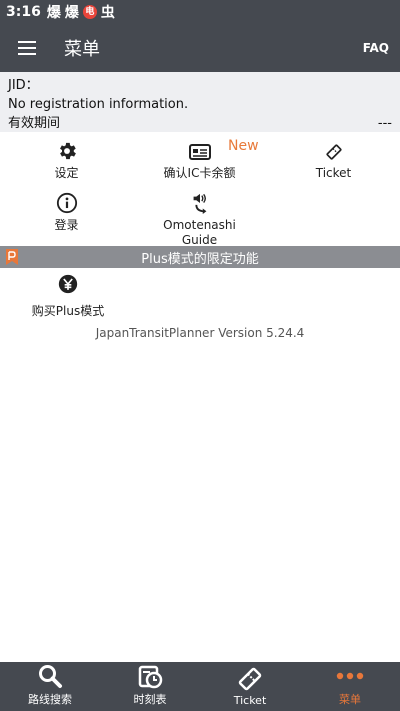  Describe the element at coordinates (107, 13) in the screenshot. I see `notification-icon: 虫` at that location.